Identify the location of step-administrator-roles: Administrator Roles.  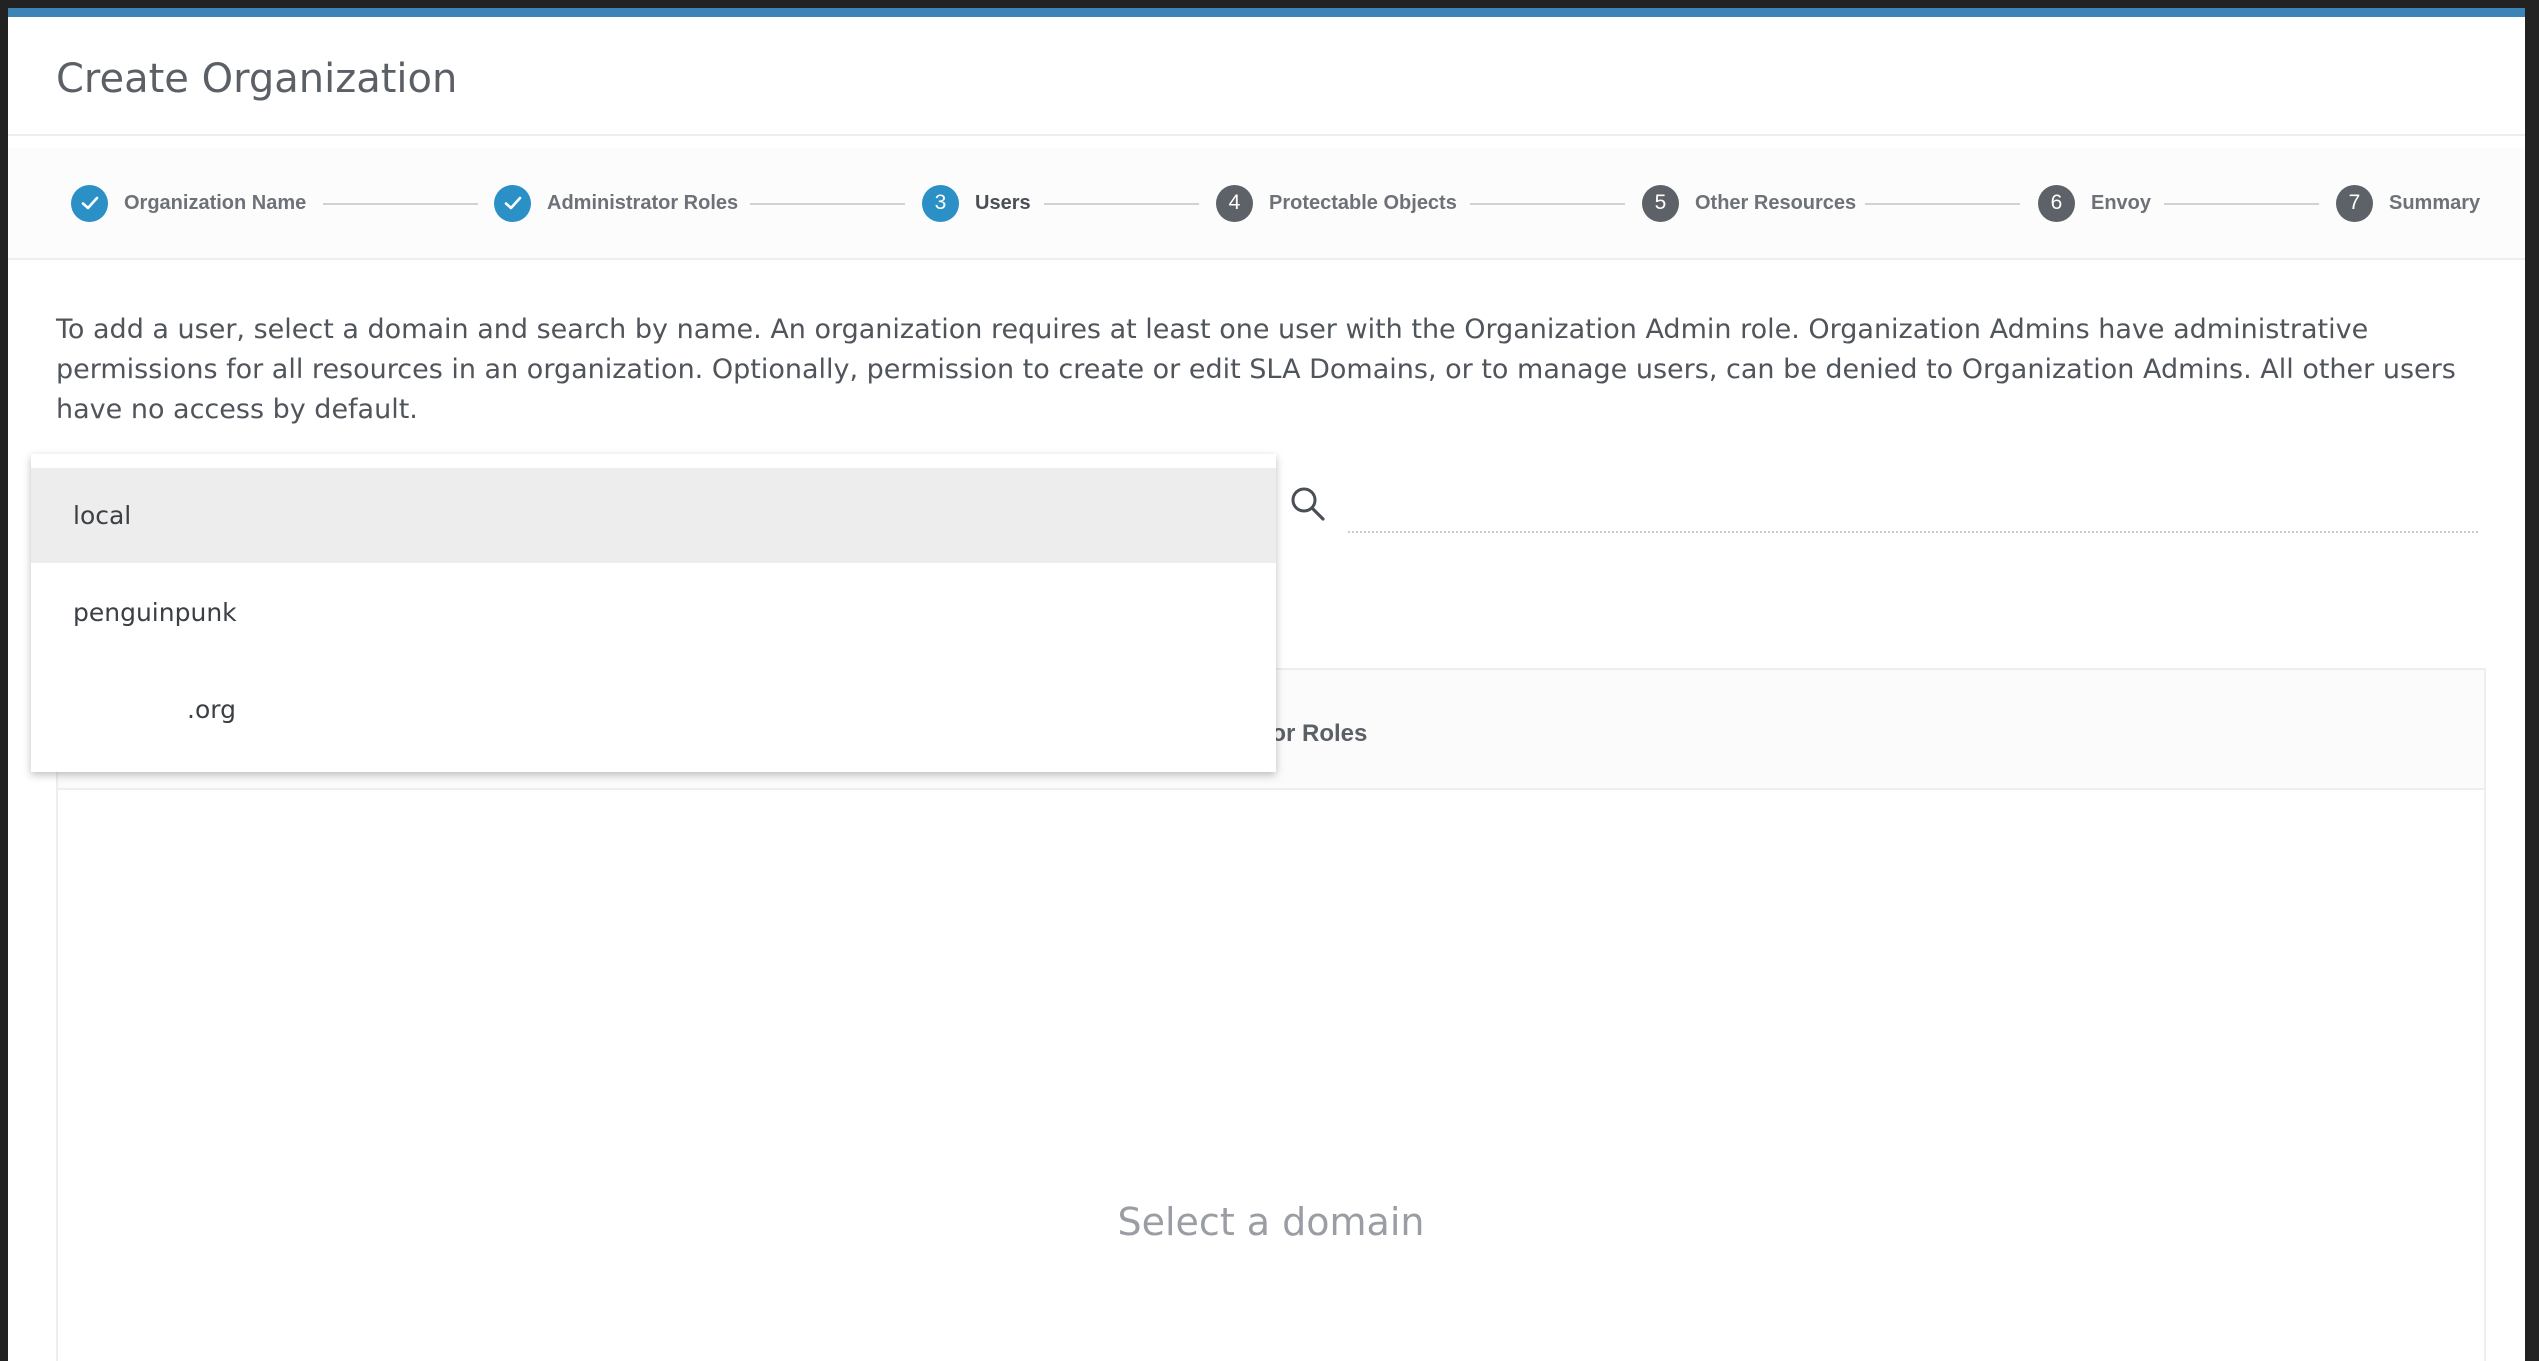
(616, 203).